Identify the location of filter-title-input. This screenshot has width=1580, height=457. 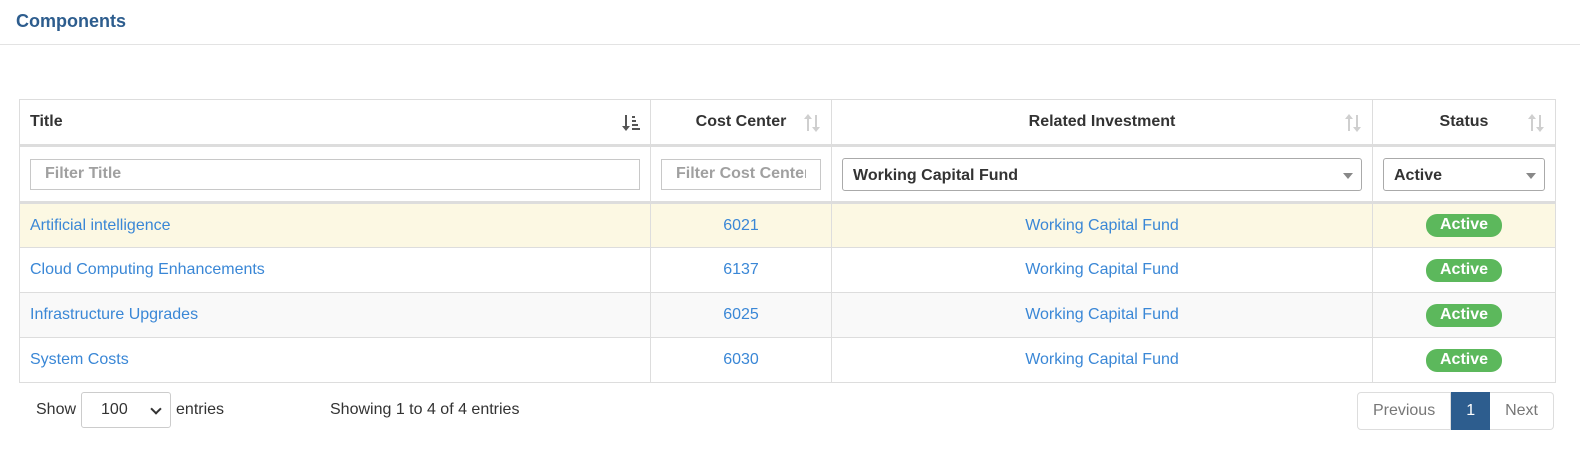
(335, 174).